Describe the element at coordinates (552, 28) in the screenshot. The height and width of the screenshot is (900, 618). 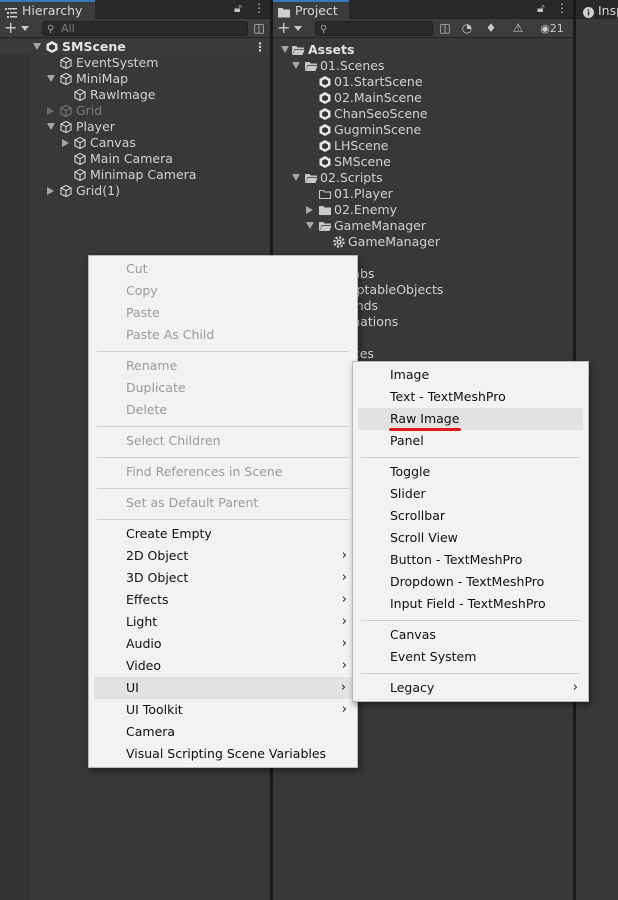
I see `hidden-packages-toggle: ◉21` at that location.